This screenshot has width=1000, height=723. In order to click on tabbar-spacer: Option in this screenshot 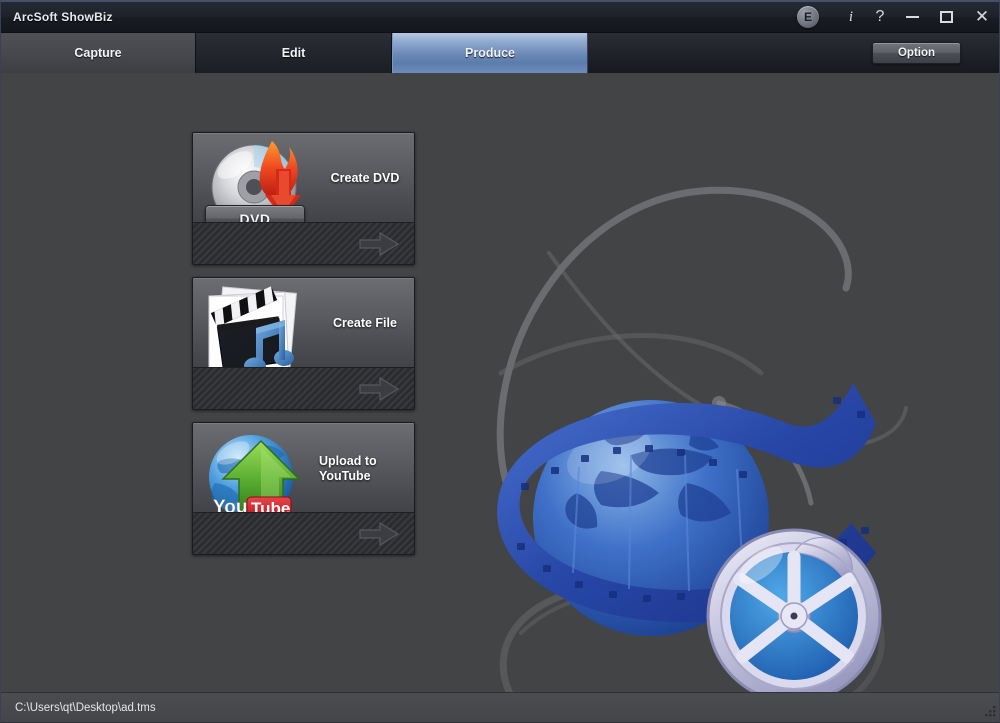, I will do `click(793, 53)`.